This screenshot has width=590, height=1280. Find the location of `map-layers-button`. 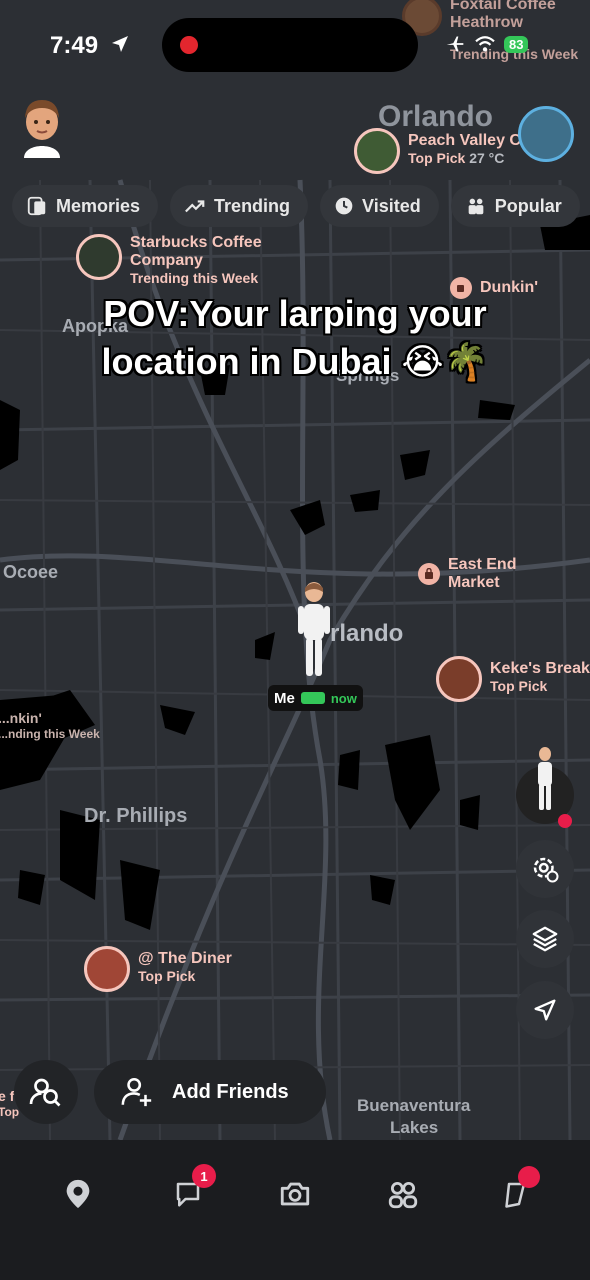

map-layers-button is located at coordinates (545, 939).